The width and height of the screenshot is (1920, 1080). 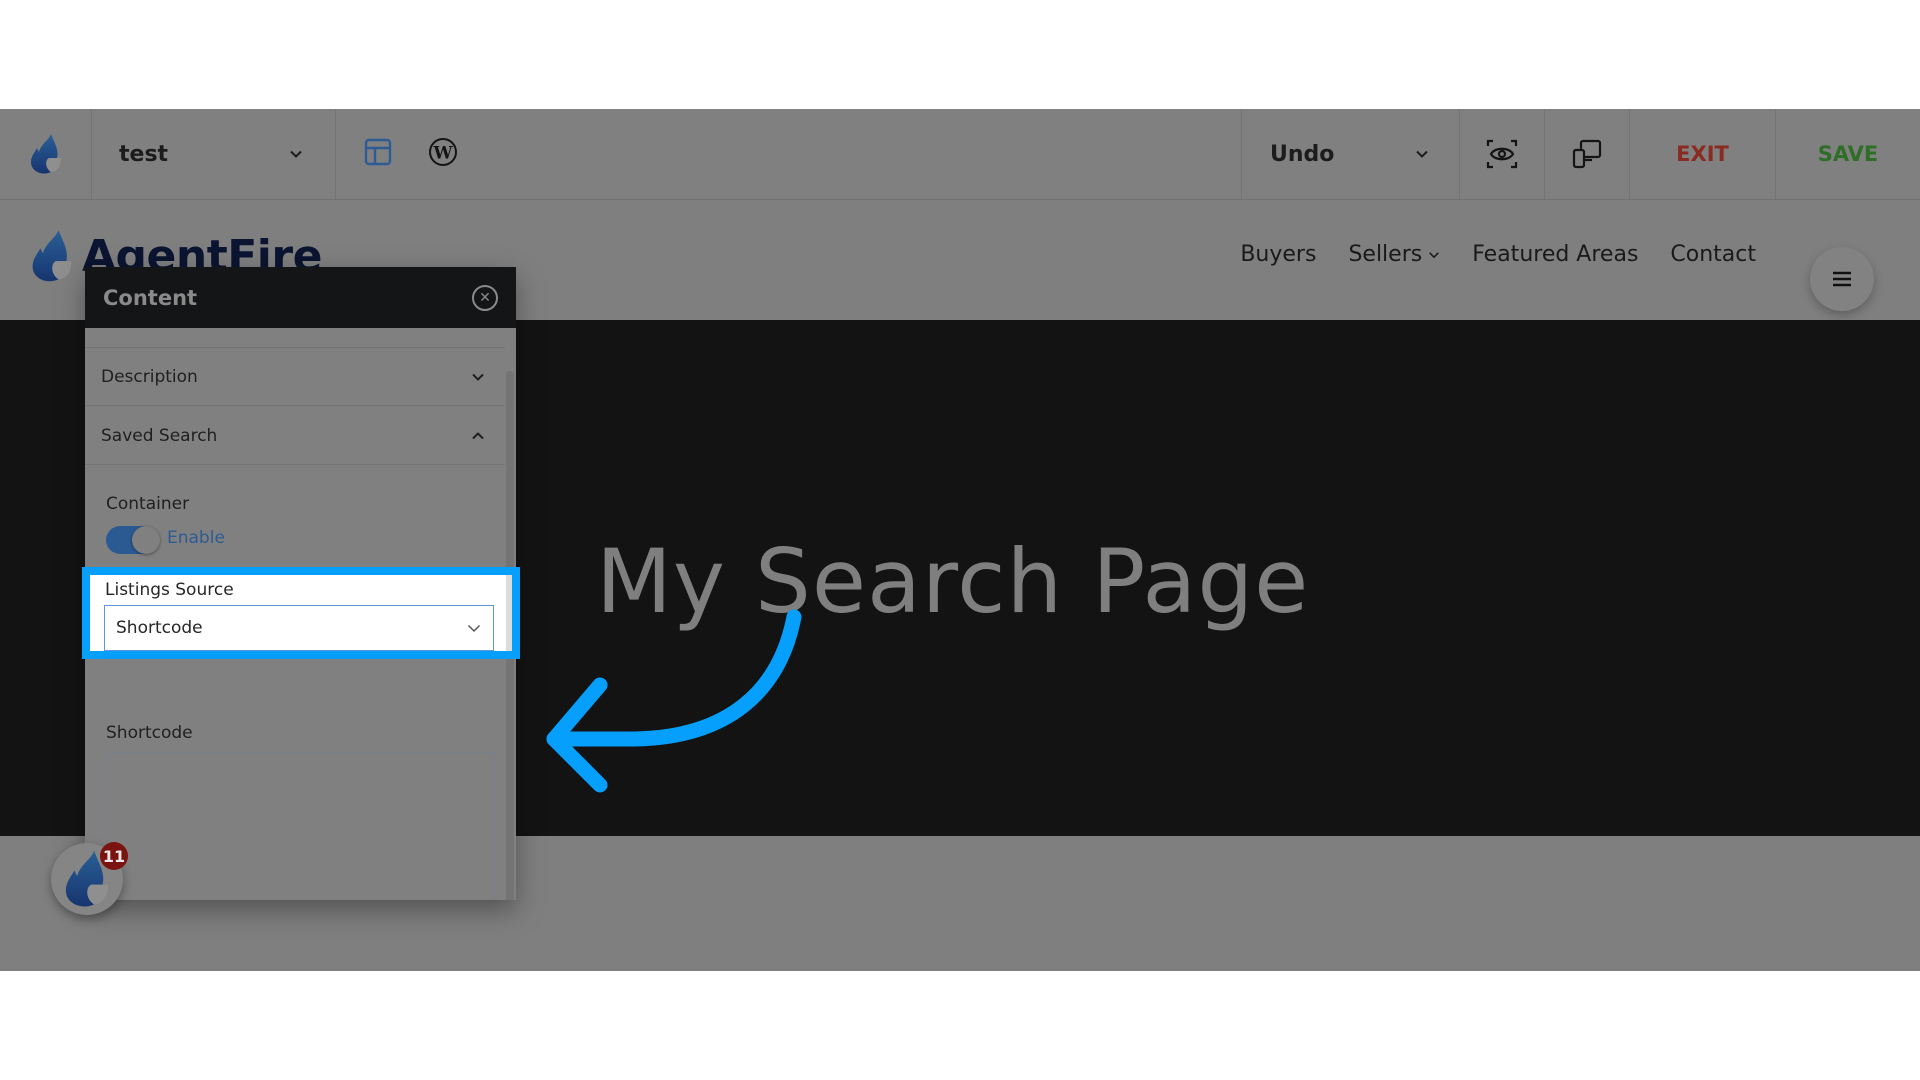 What do you see at coordinates (1351, 154) in the screenshot?
I see `undo-dropdown: Undo` at bounding box center [1351, 154].